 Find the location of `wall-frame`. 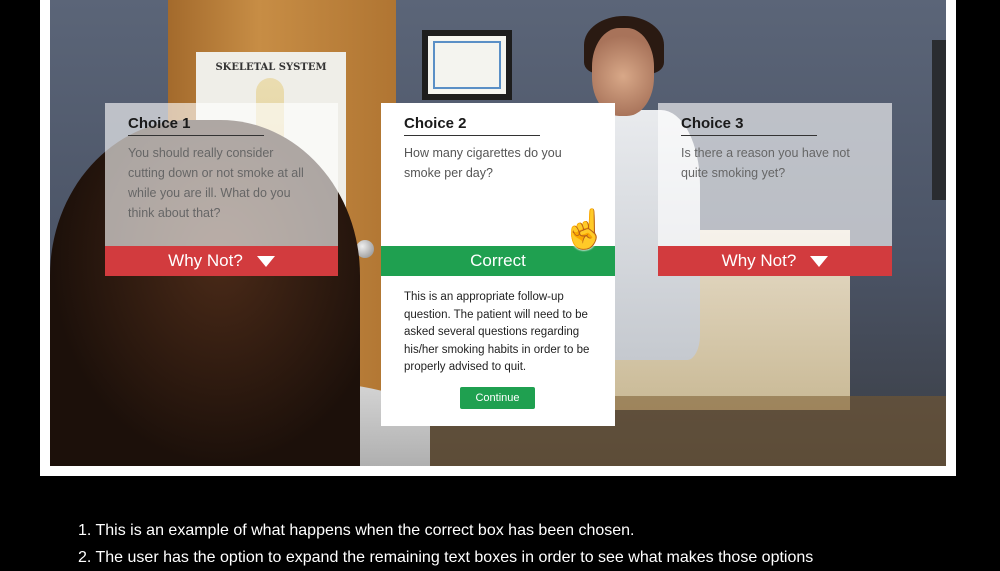

wall-frame is located at coordinates (939, 120).